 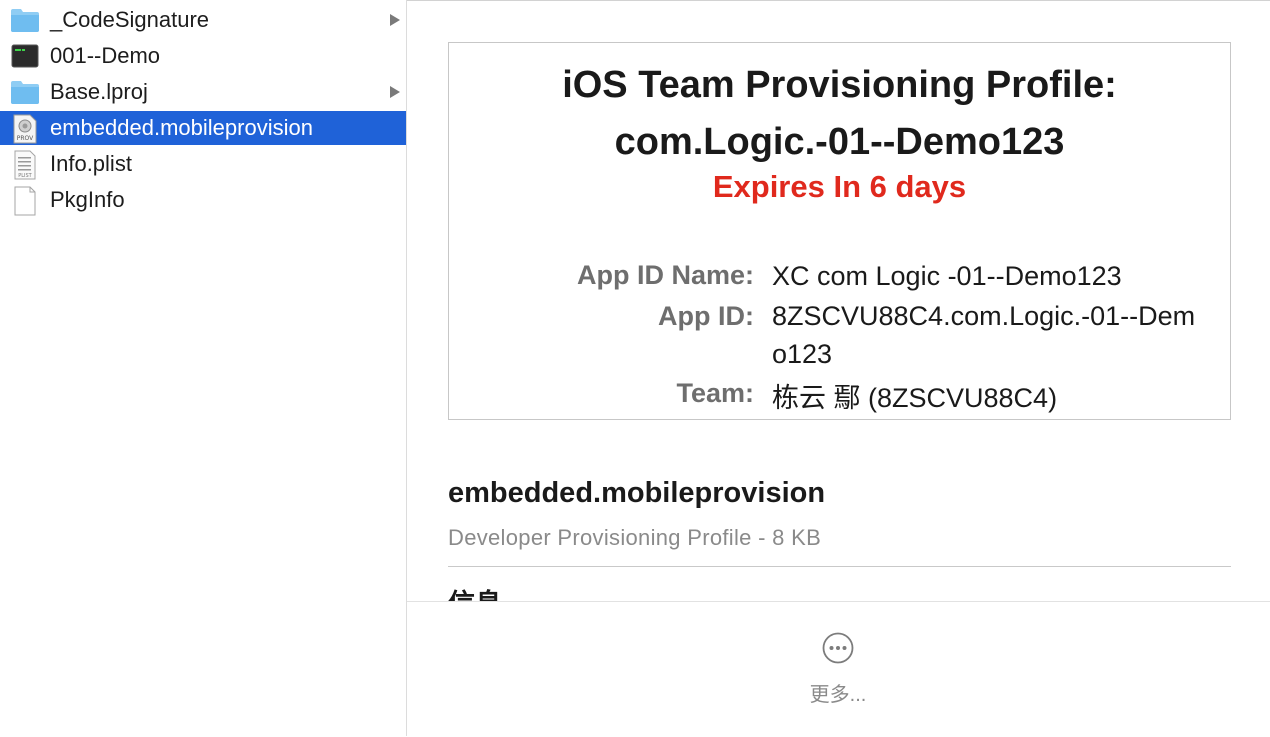 What do you see at coordinates (87, 199) in the screenshot?
I see `file-row-label: PkgInfo` at bounding box center [87, 199].